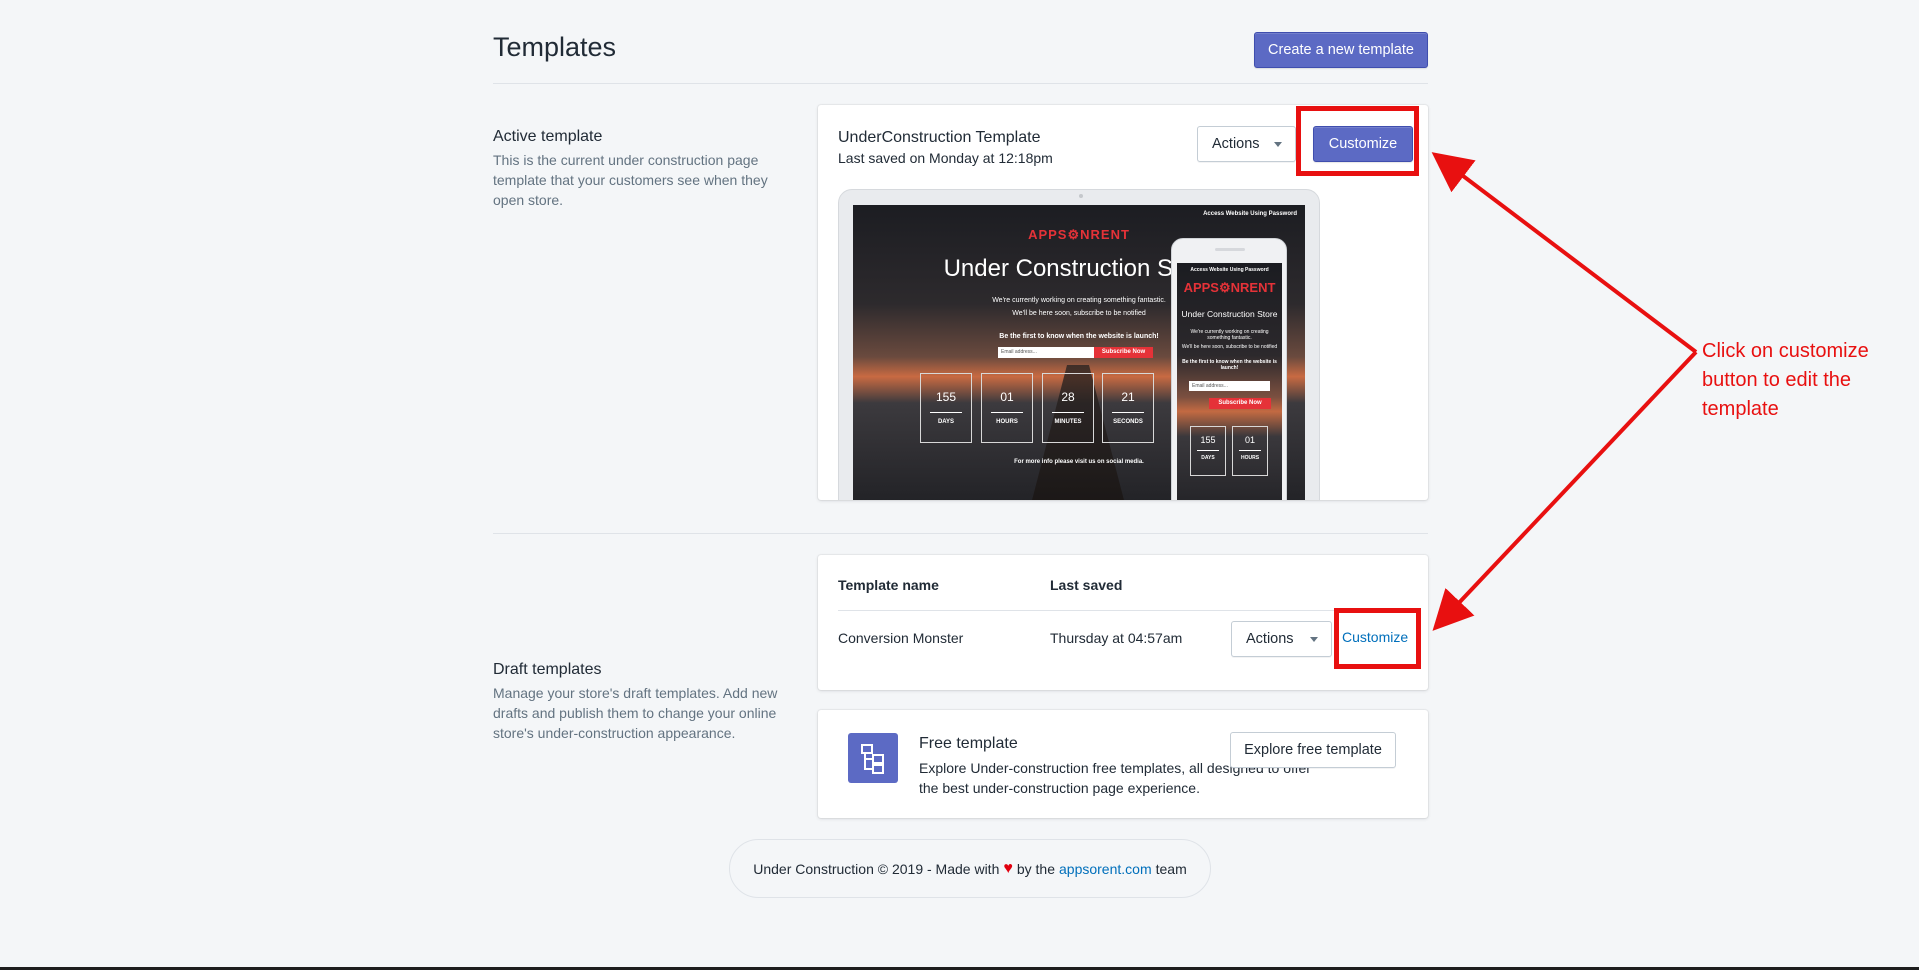  I want to click on annotation-arrows, so click(1564, 391).